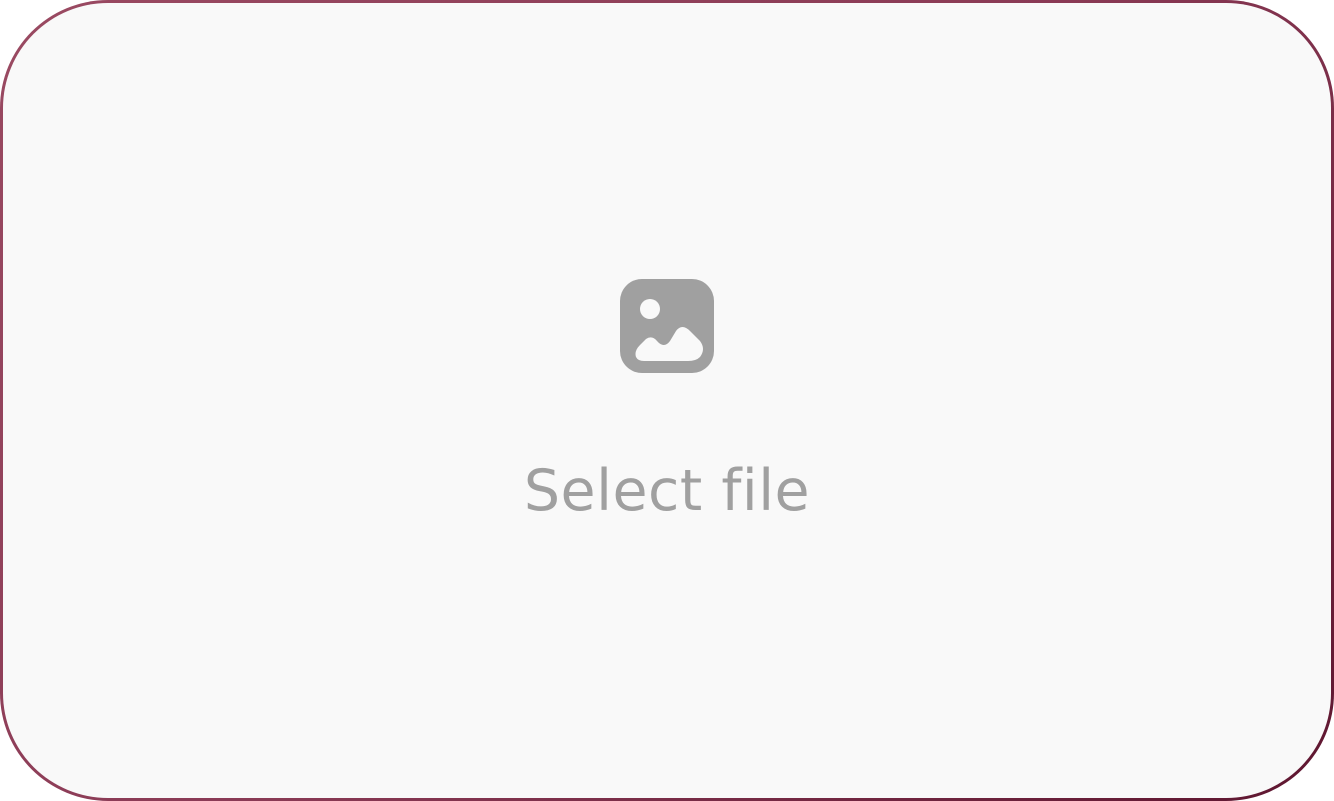  I want to click on select-file-label: Select file, so click(667, 491).